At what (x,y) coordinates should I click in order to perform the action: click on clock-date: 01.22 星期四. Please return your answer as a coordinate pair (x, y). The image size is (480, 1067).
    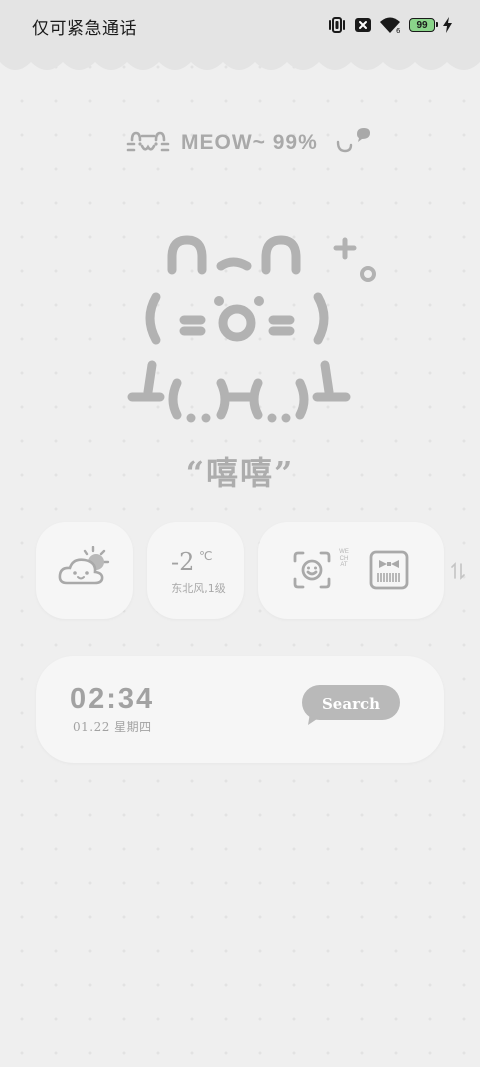
    Looking at the image, I should click on (112, 727).